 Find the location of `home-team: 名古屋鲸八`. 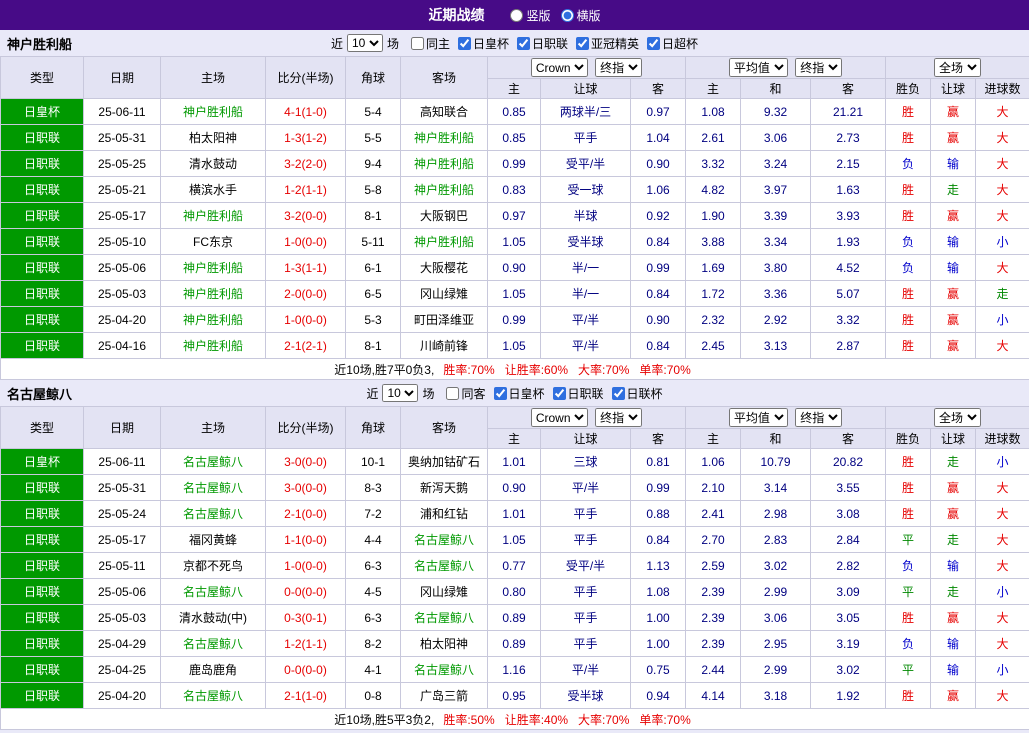

home-team: 名古屋鲸八 is located at coordinates (213, 643).